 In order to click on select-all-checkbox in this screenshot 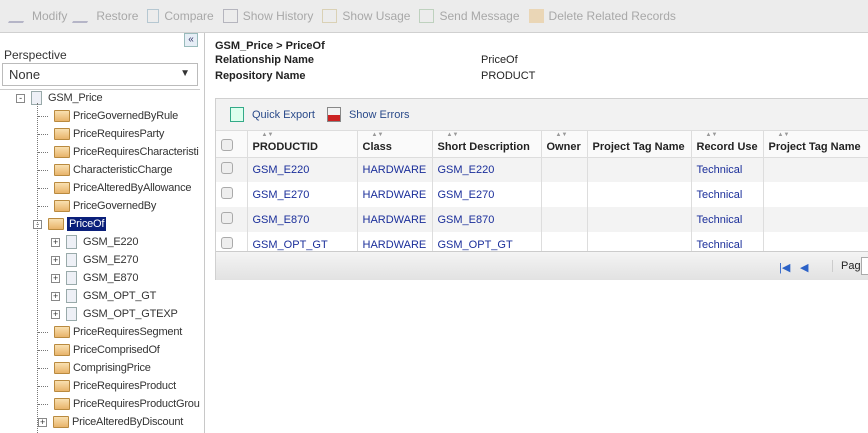, I will do `click(227, 145)`.